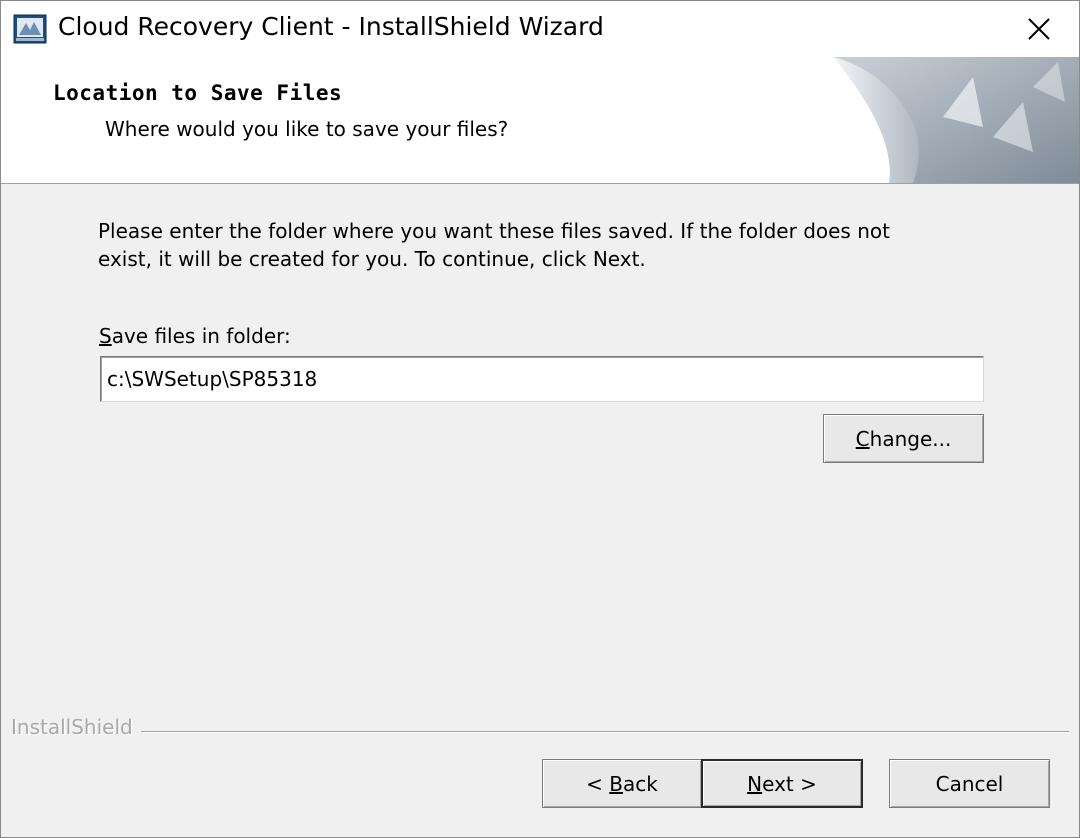  I want to click on close-icon, so click(1039, 29).